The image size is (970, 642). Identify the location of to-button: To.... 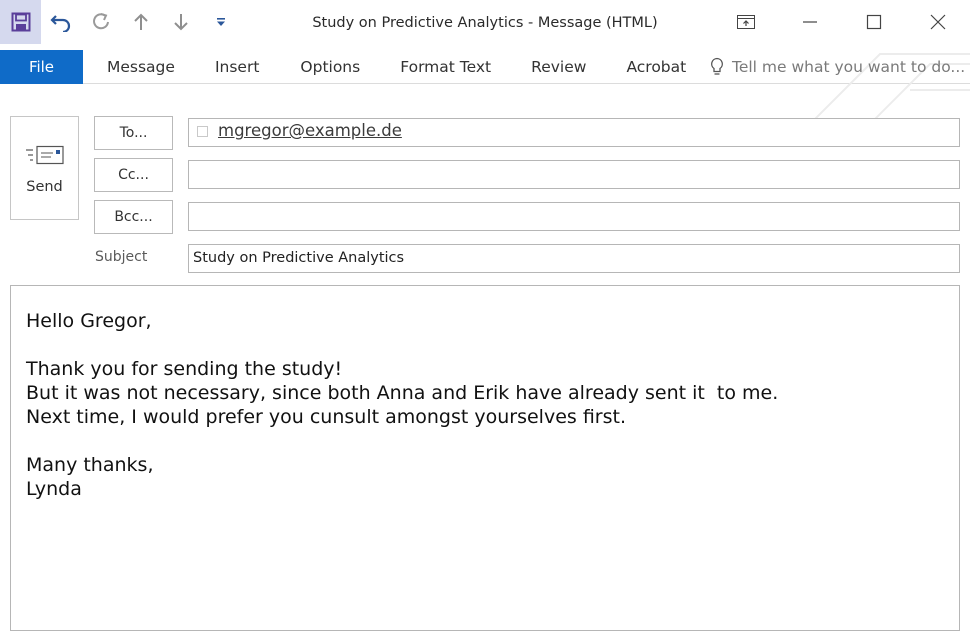
(133, 133).